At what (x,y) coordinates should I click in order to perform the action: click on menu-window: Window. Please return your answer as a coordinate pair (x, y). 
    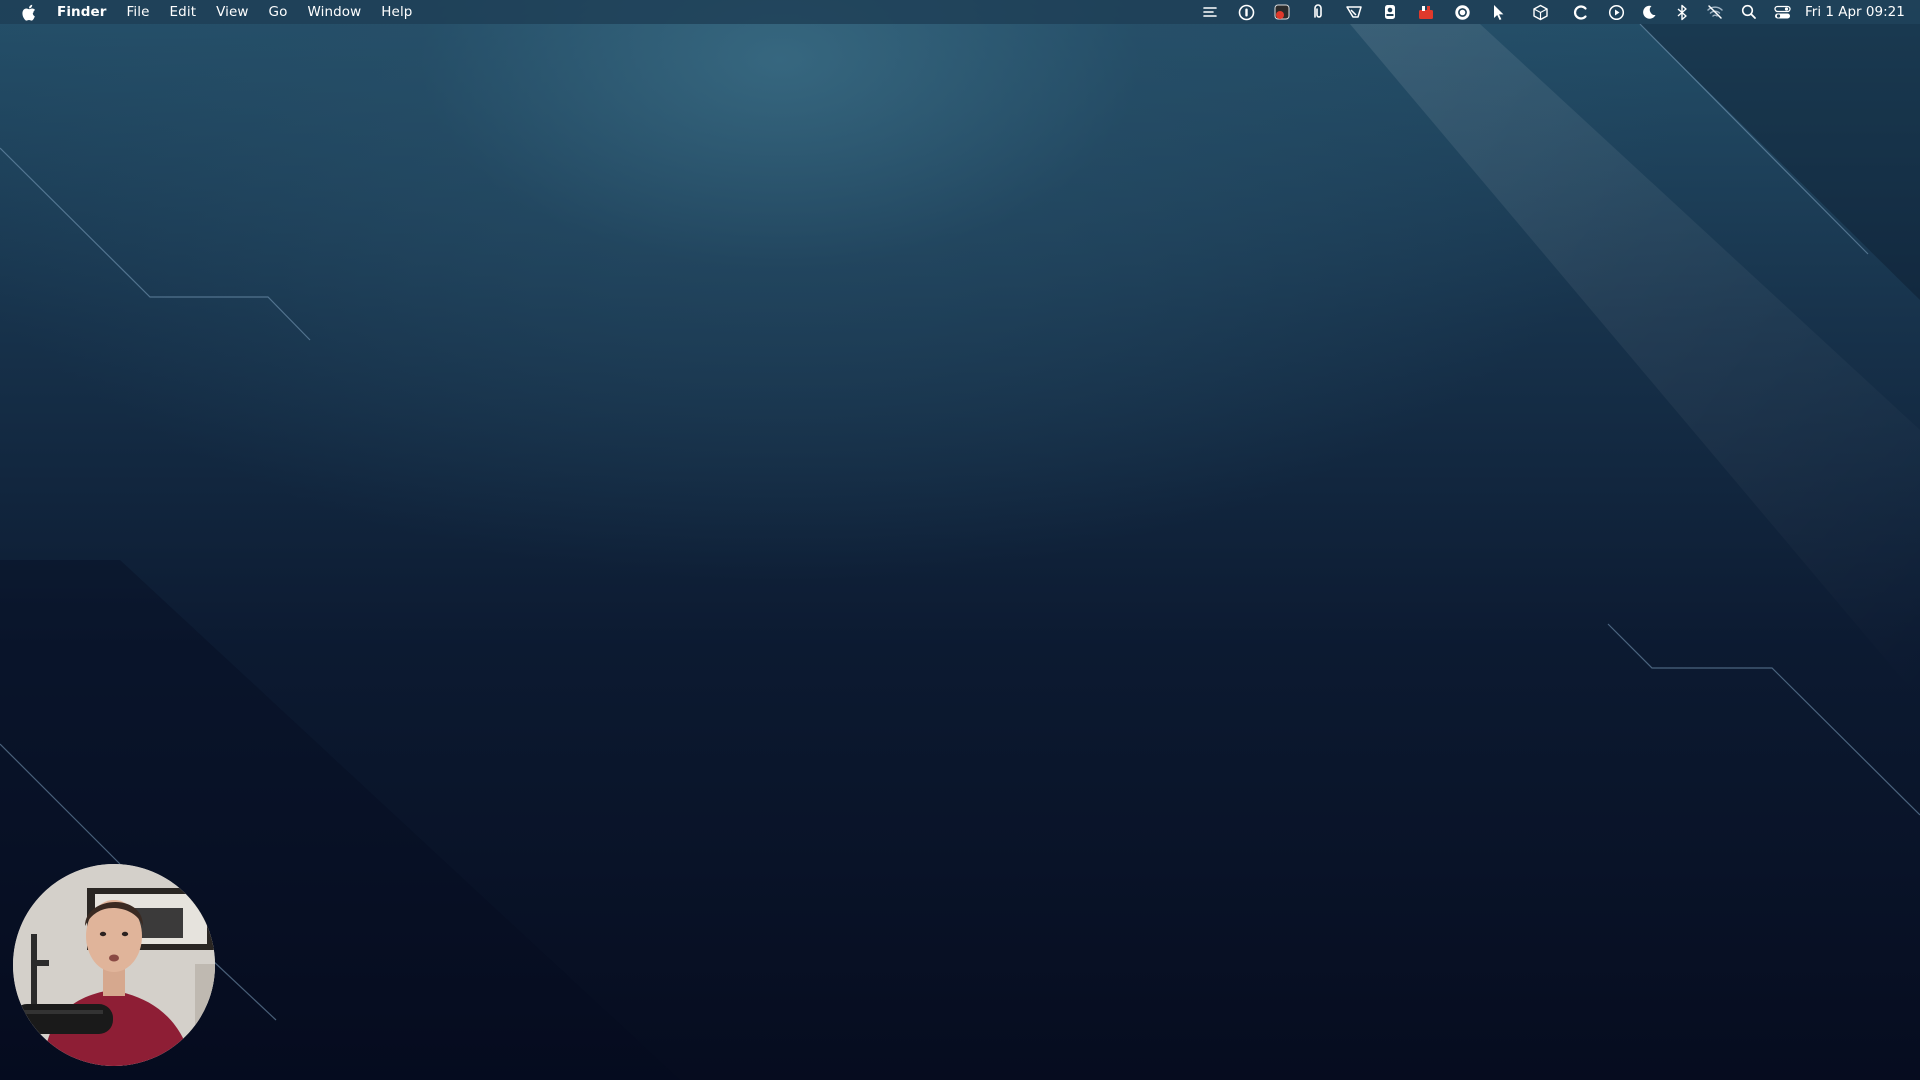
    Looking at the image, I should click on (334, 12).